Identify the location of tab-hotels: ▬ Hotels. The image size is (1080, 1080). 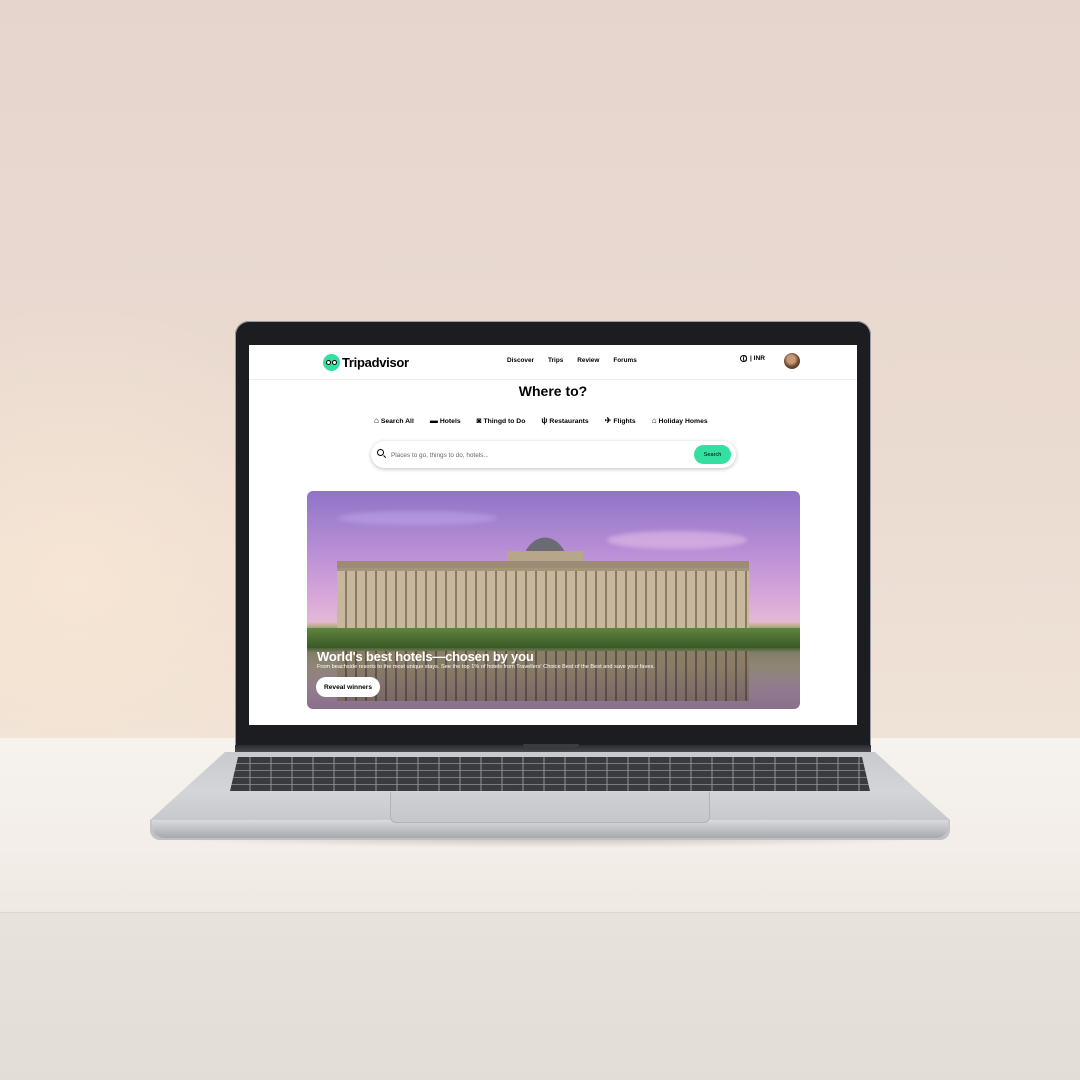
(445, 421).